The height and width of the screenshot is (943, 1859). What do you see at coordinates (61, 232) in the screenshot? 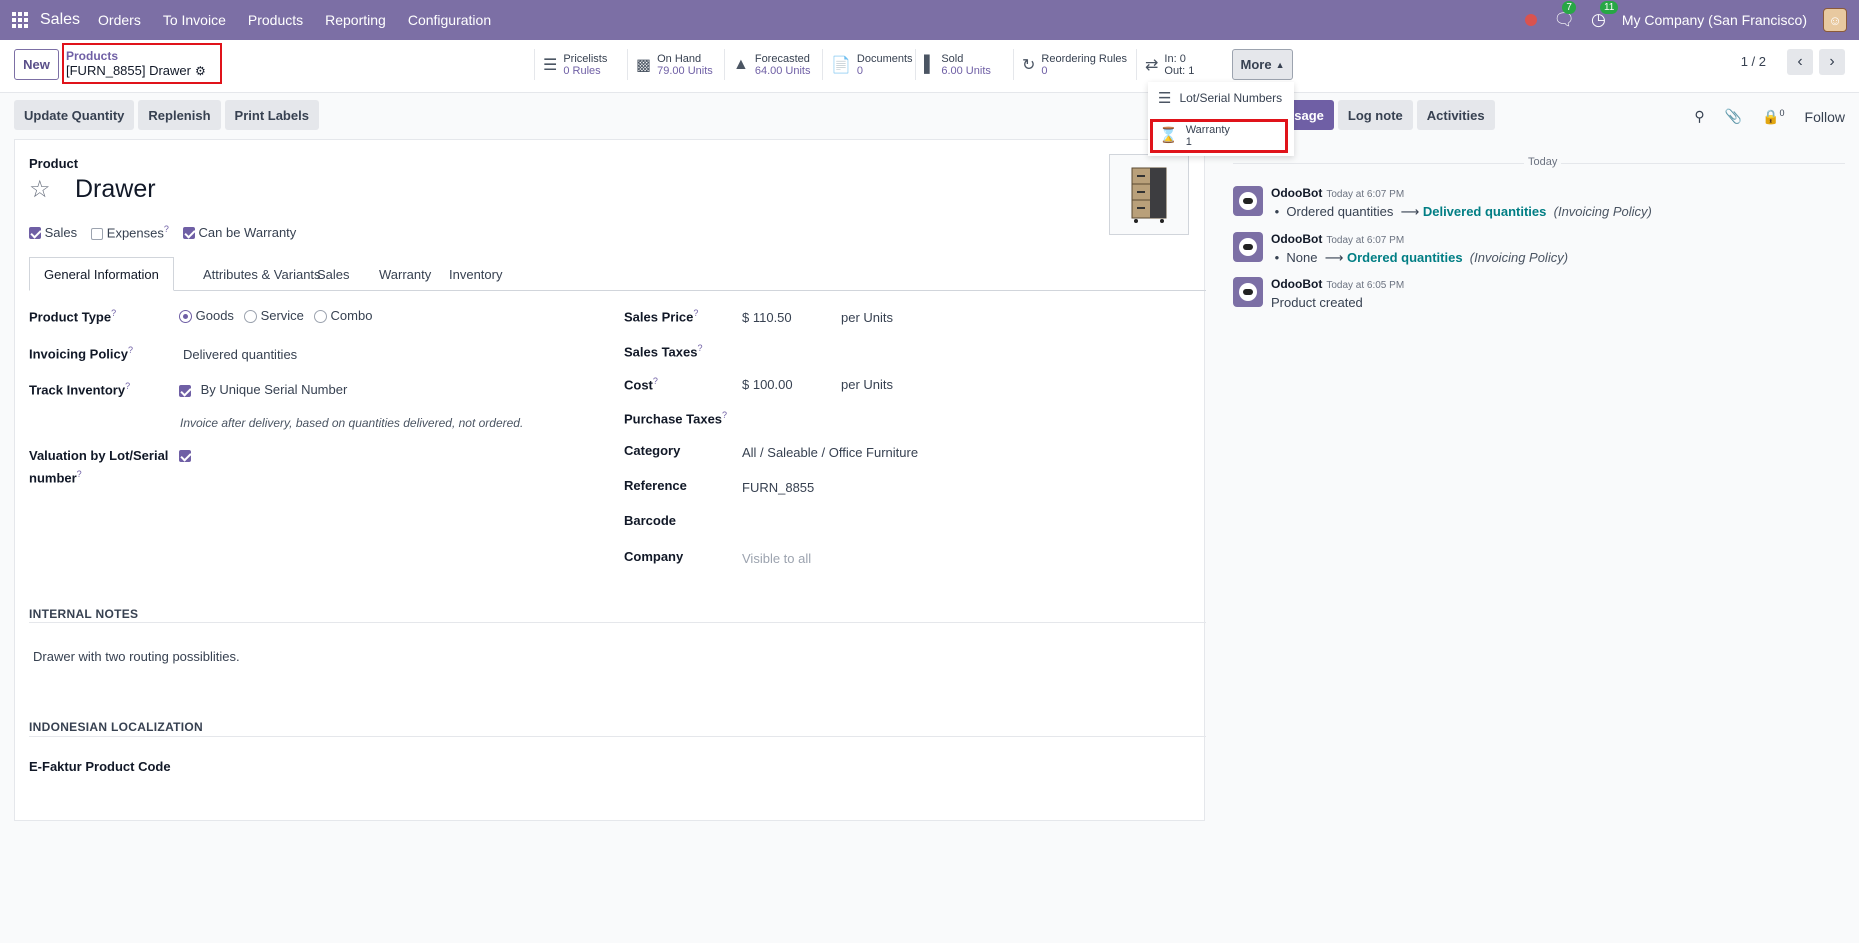
I see `sales-checkbox-label: Sales` at bounding box center [61, 232].